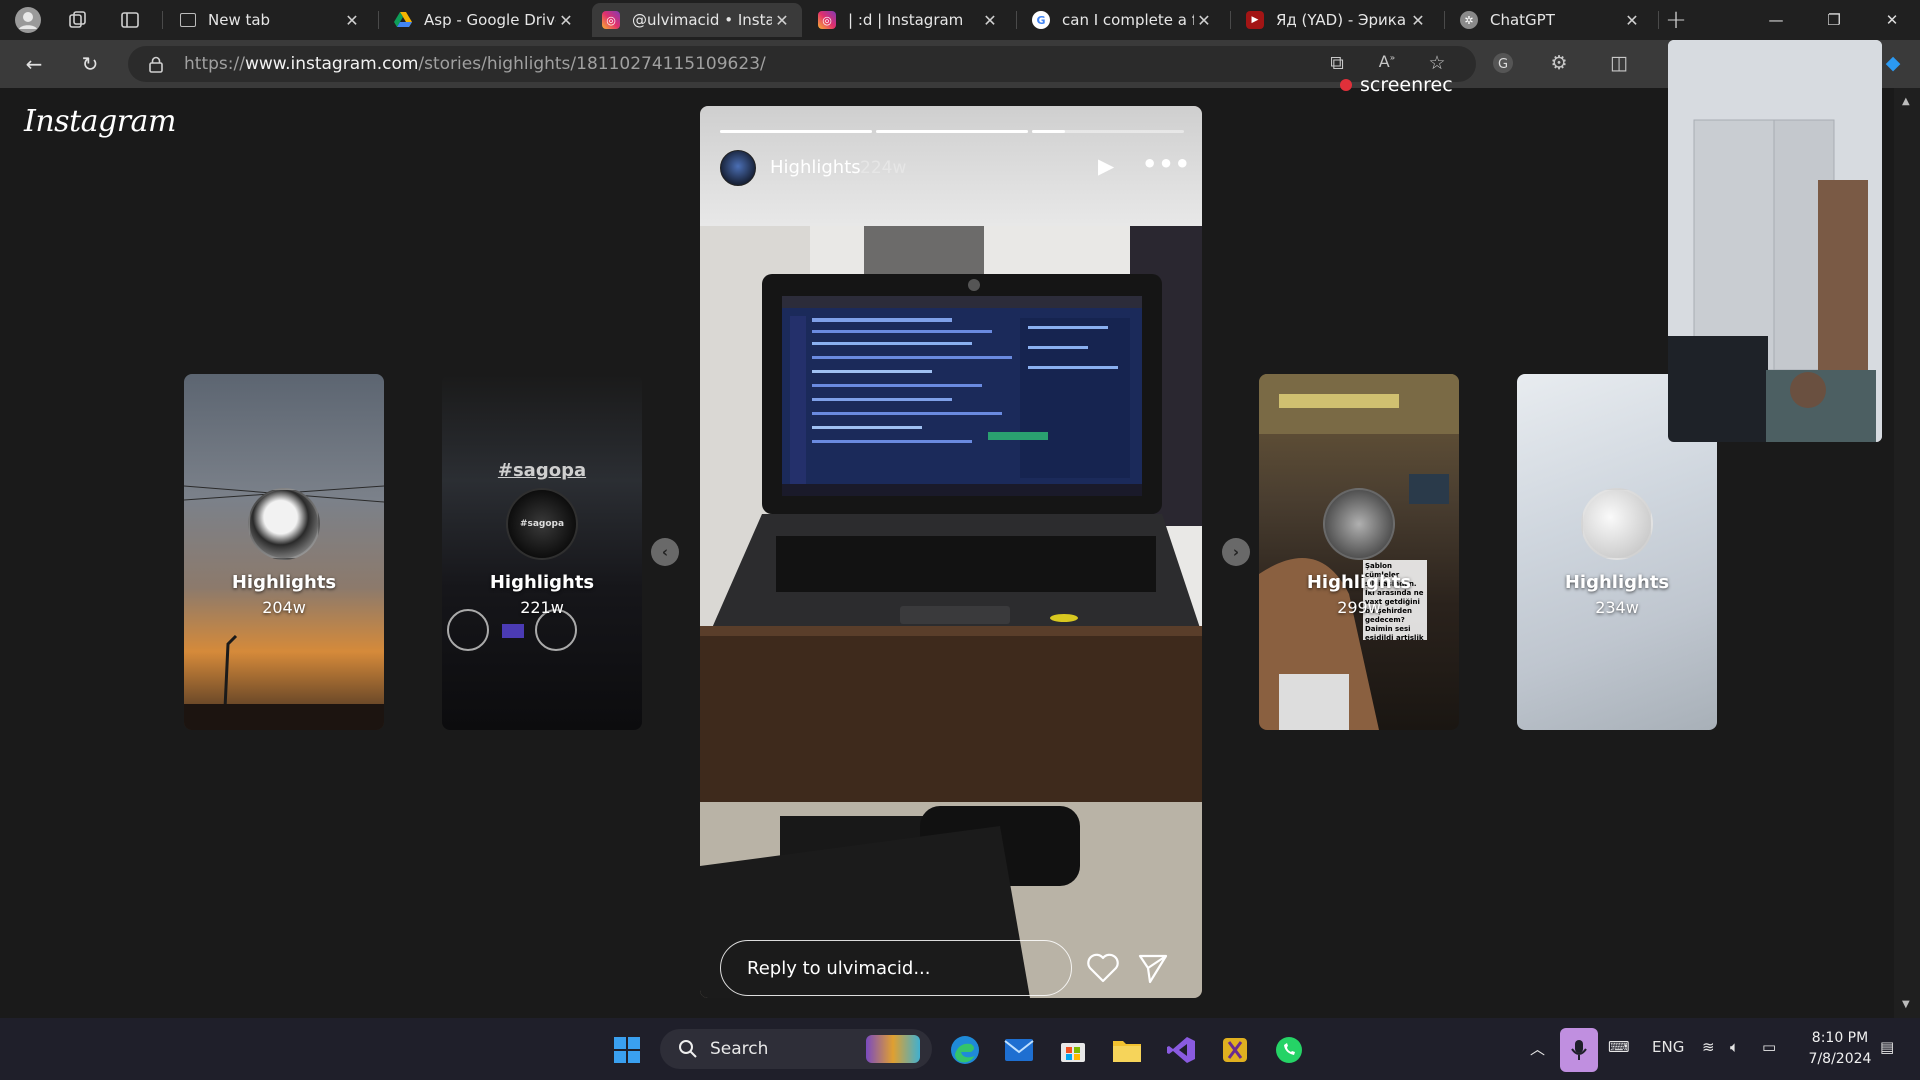 The image size is (1920, 1080). Describe the element at coordinates (1127, 1050) in the screenshot. I see `file-explorer-icon` at that location.